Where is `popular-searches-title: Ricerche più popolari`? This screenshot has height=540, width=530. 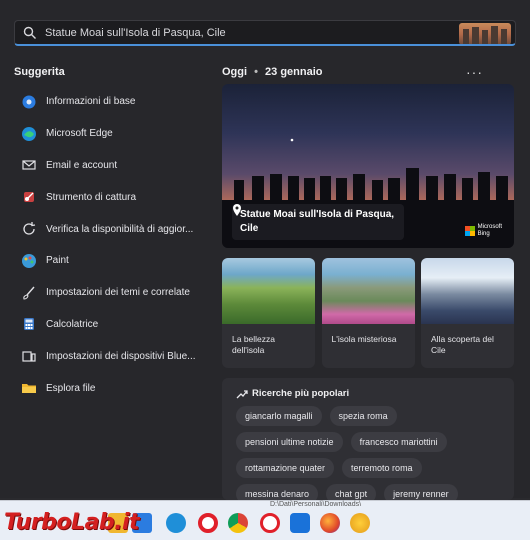
popular-searches-title: Ricerche più popolari is located at coordinates (292, 393).